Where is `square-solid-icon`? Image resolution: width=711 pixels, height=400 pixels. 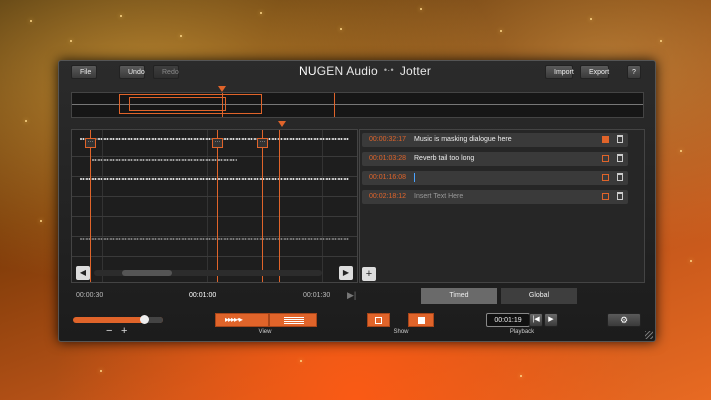
square-solid-icon is located at coordinates (421, 320).